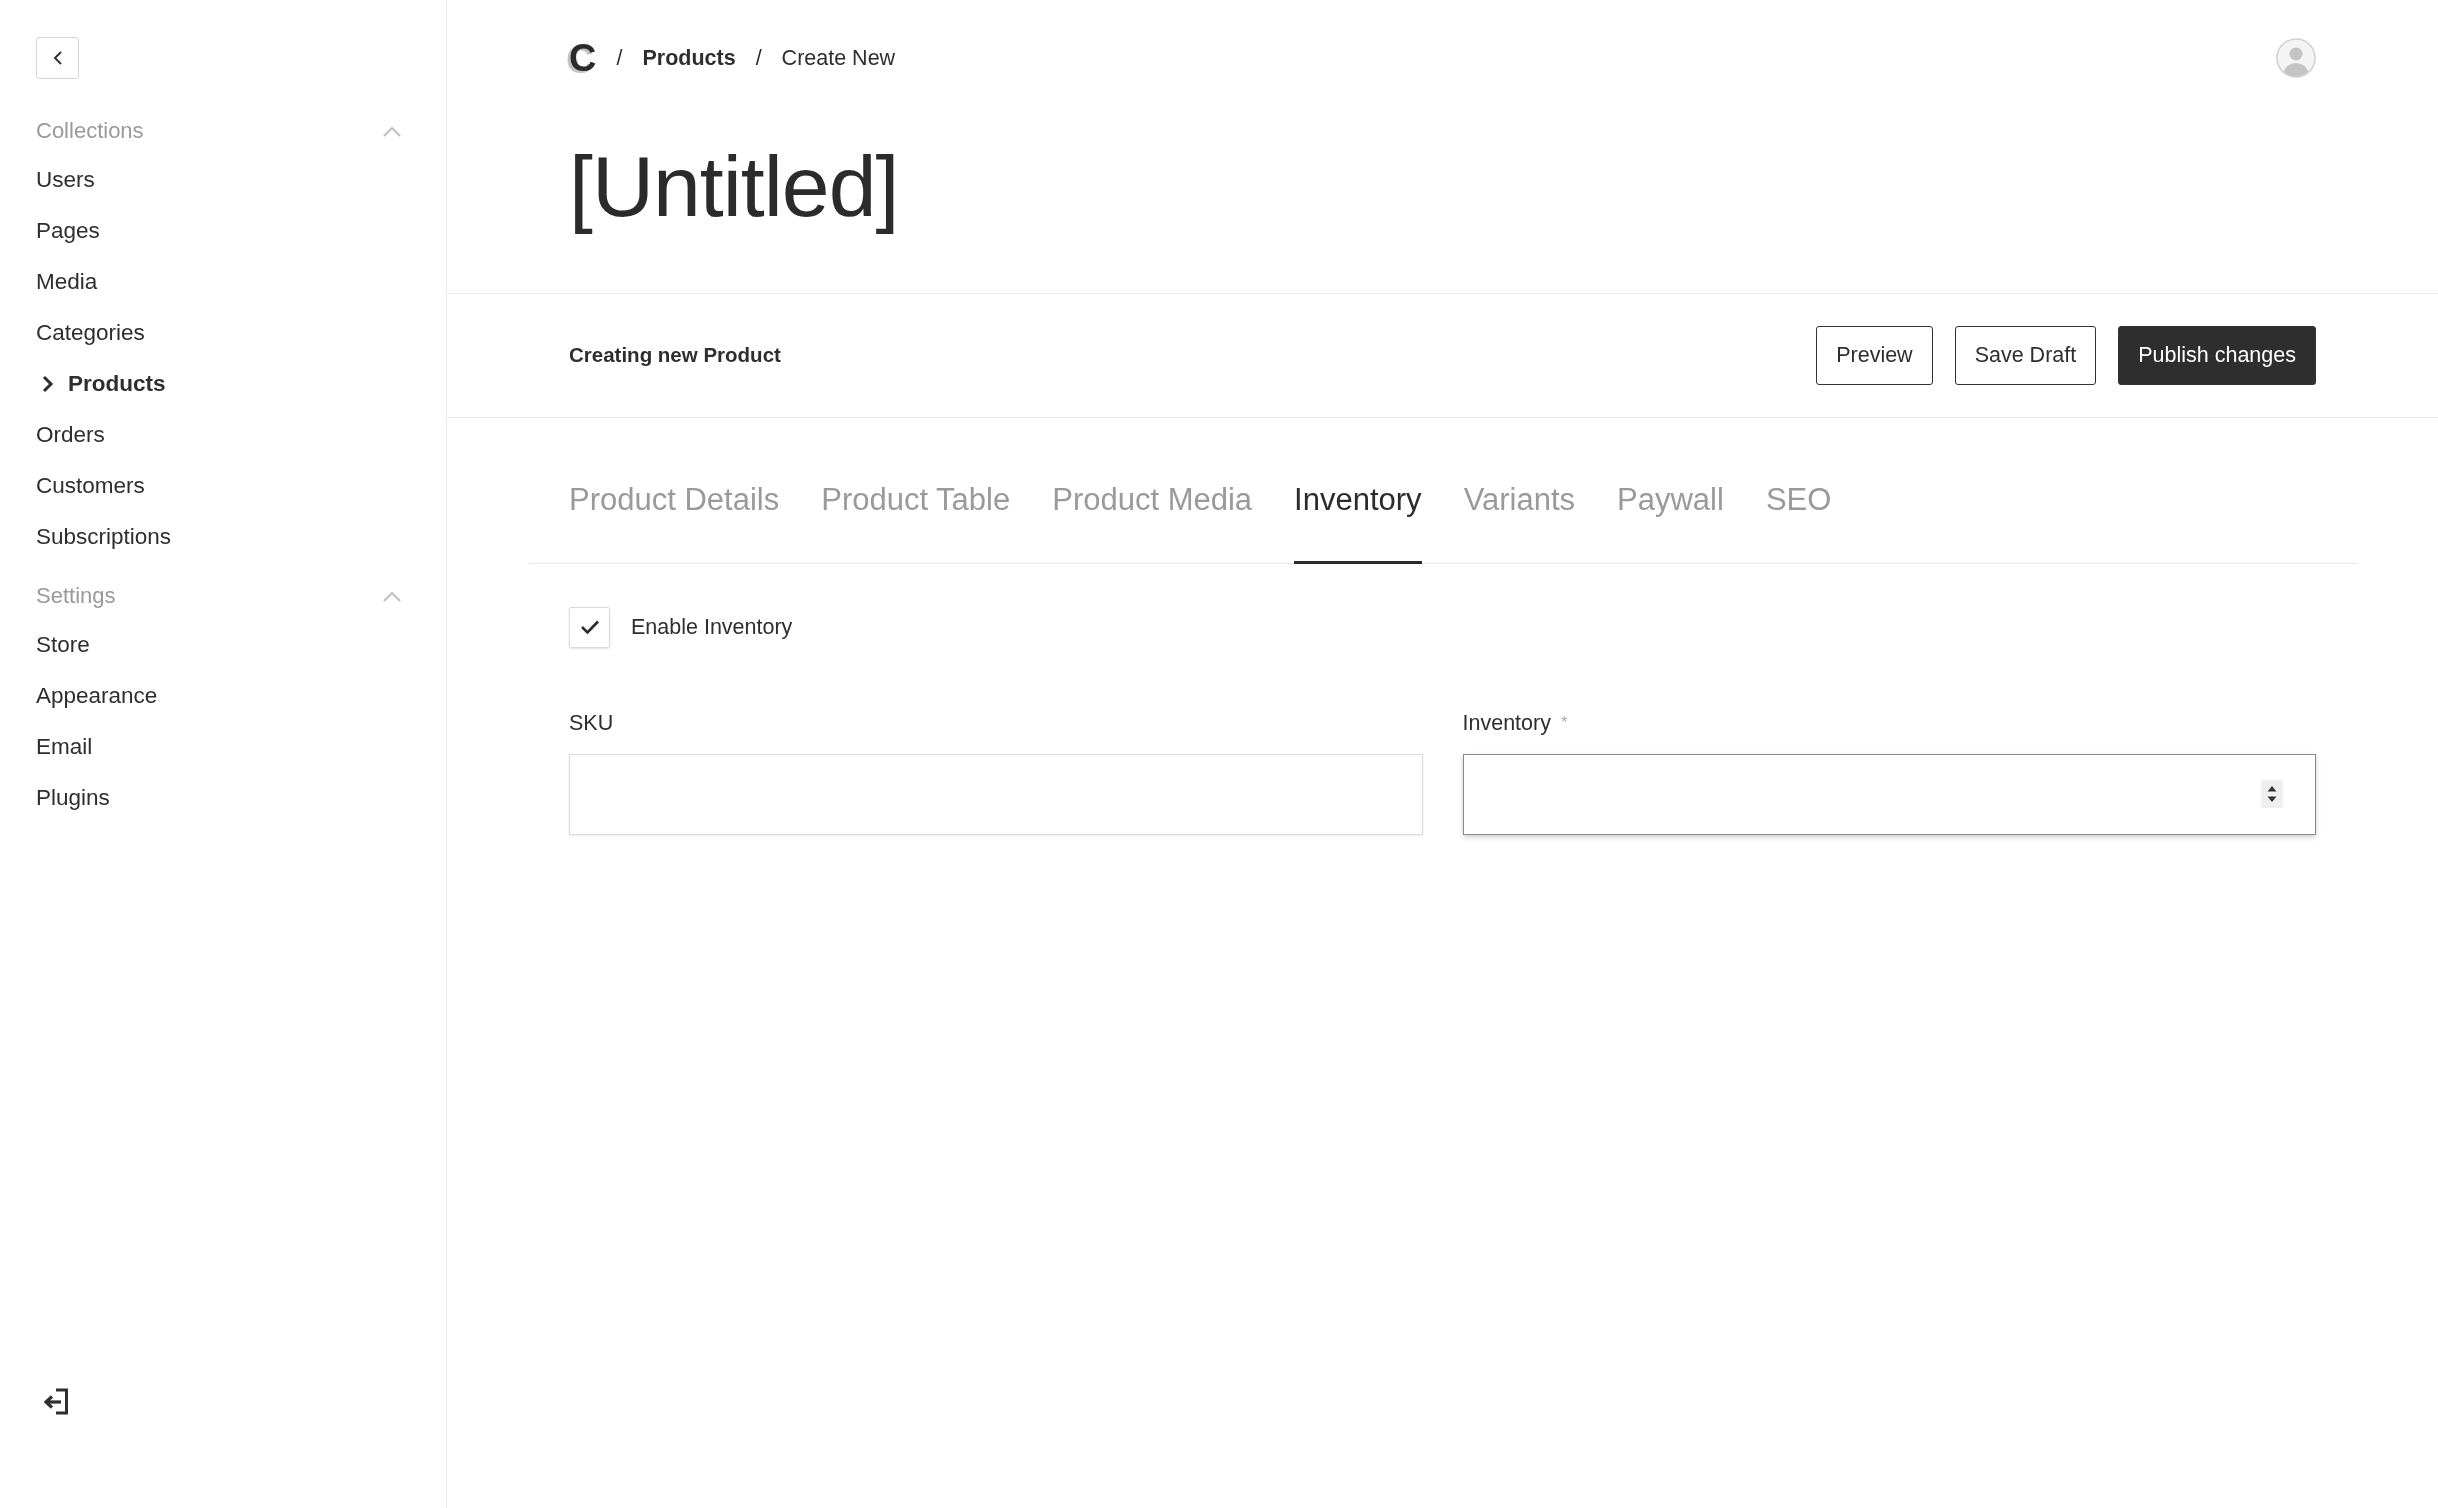 The width and height of the screenshot is (2438, 1508). I want to click on sidebar-item: Users, so click(65, 179).